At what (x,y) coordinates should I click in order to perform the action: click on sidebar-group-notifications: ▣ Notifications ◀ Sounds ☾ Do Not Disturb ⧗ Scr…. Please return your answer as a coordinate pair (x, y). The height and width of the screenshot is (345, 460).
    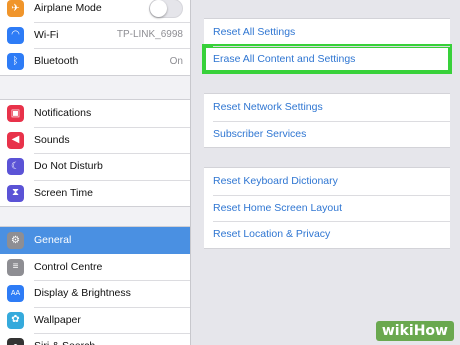
    Looking at the image, I should click on (95, 153).